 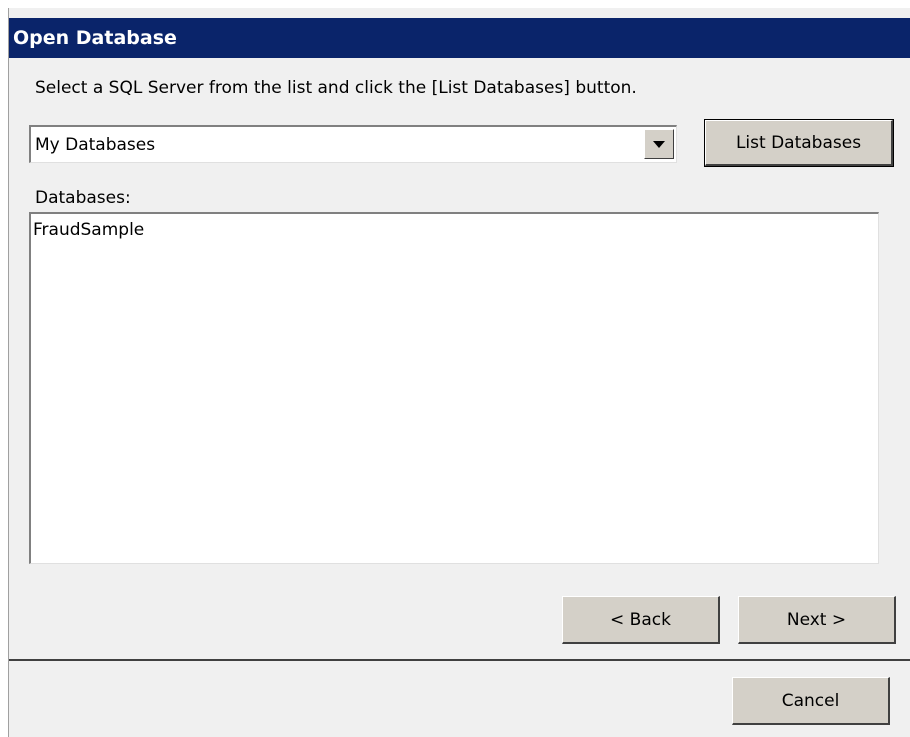 I want to click on back-button: < Back, so click(x=641, y=620).